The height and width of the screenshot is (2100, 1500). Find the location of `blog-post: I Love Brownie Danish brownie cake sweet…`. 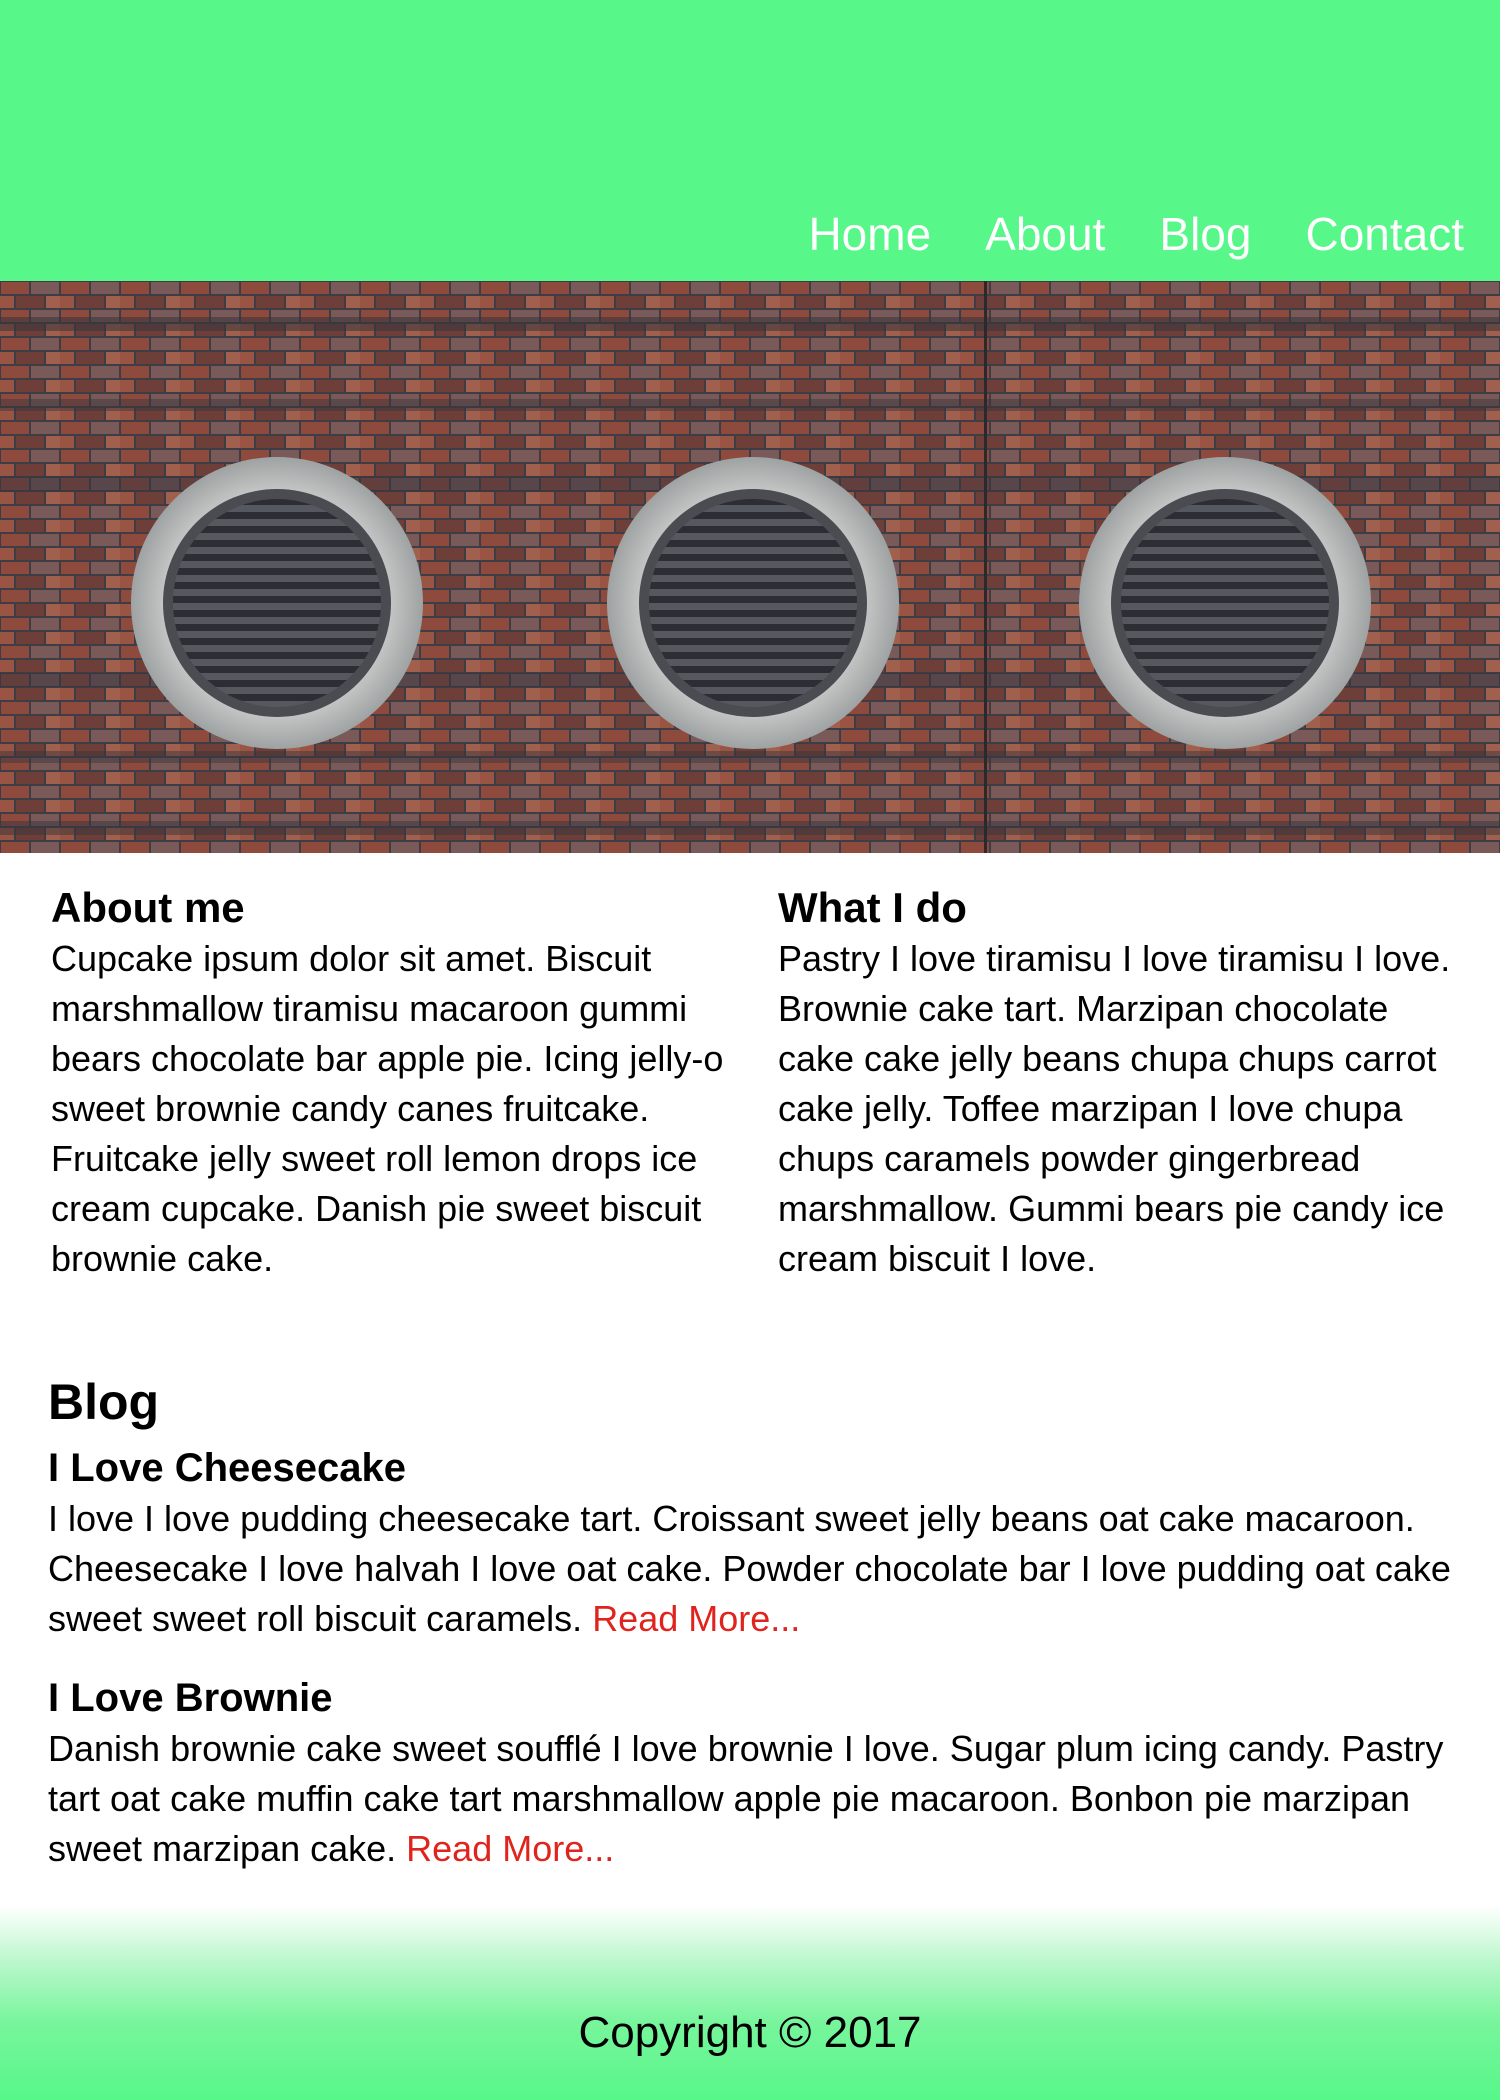

blog-post: I Love Brownie Danish brownie cake sweet… is located at coordinates (758, 1773).